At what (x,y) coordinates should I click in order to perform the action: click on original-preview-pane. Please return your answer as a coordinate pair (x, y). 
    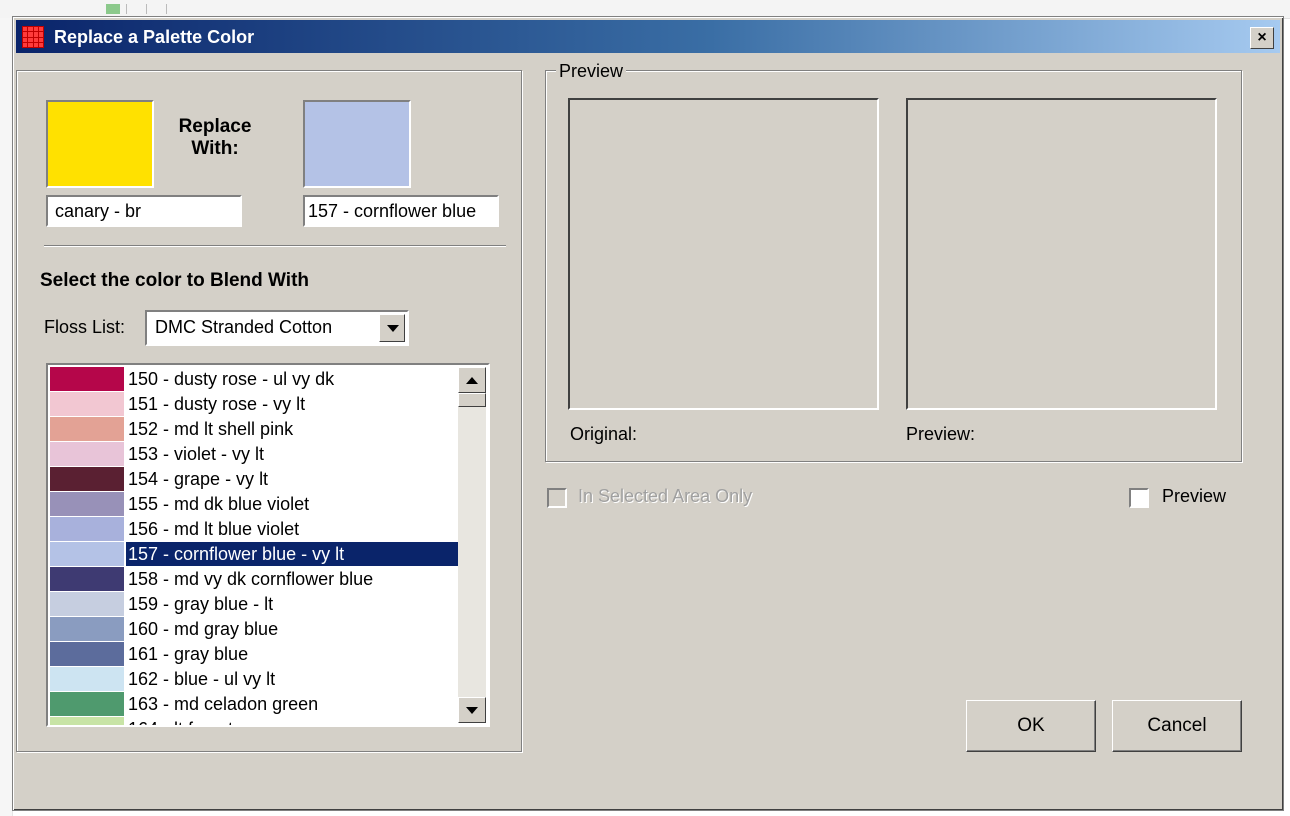
    Looking at the image, I should click on (723, 254).